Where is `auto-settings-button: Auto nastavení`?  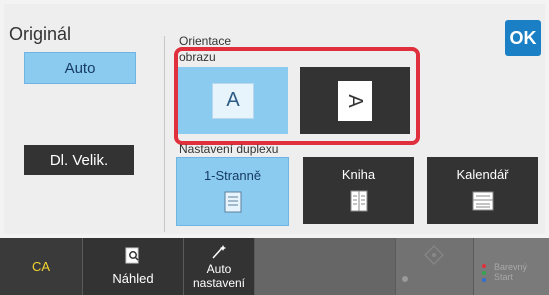 auto-settings-button: Auto nastavení is located at coordinates (219, 266).